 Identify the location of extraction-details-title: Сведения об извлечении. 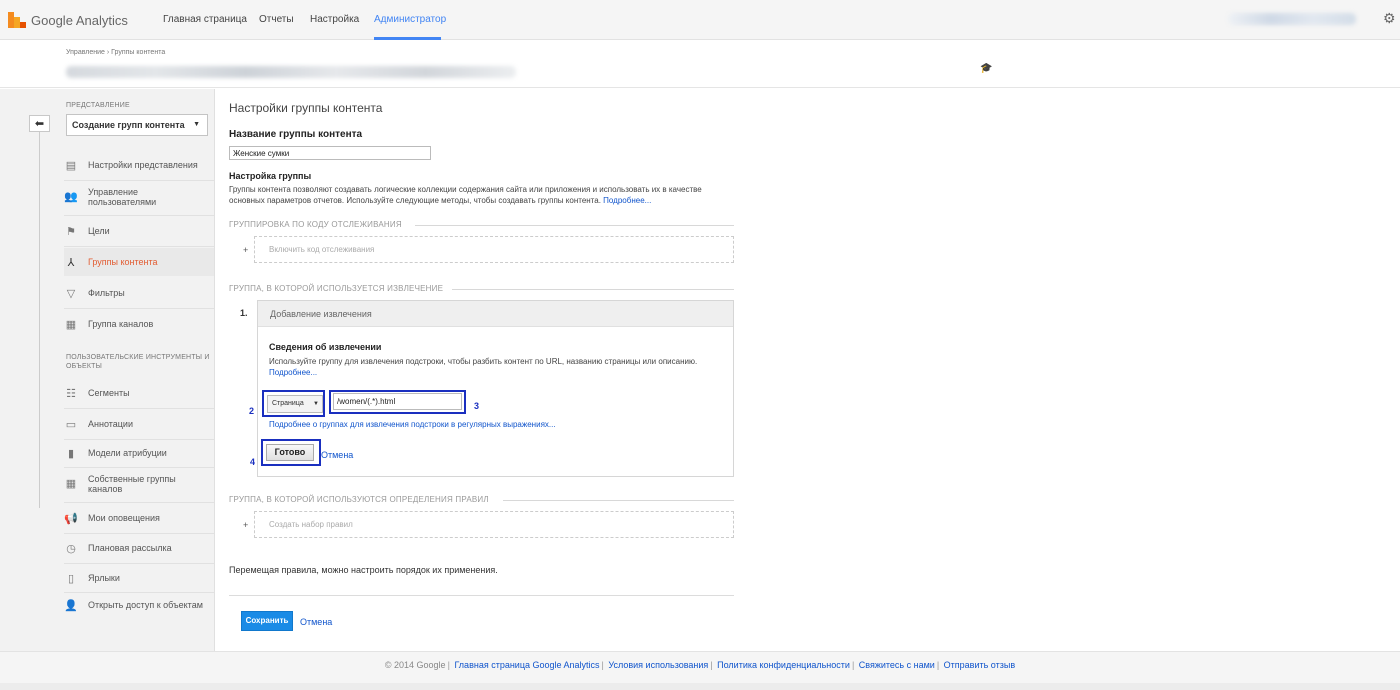
(325, 347).